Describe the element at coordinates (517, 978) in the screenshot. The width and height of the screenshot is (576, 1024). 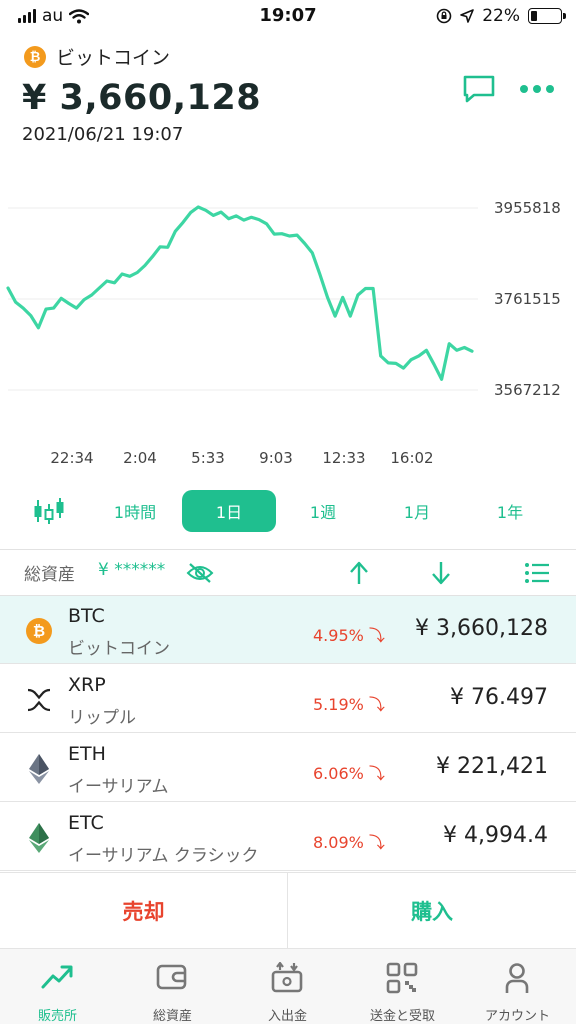
I see `person-icon` at that location.